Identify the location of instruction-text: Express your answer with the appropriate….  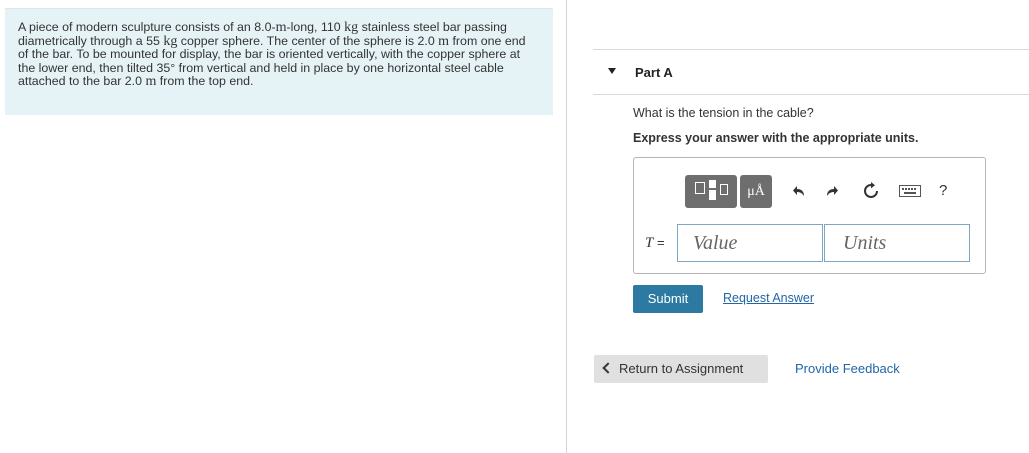
(776, 138).